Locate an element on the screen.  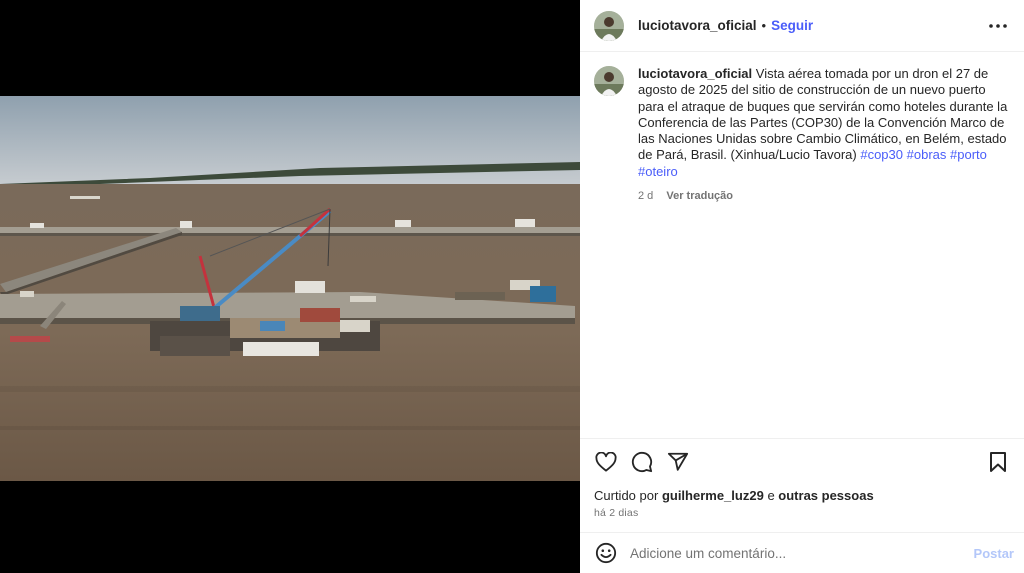
likes-joiner: e is located at coordinates (771, 495).